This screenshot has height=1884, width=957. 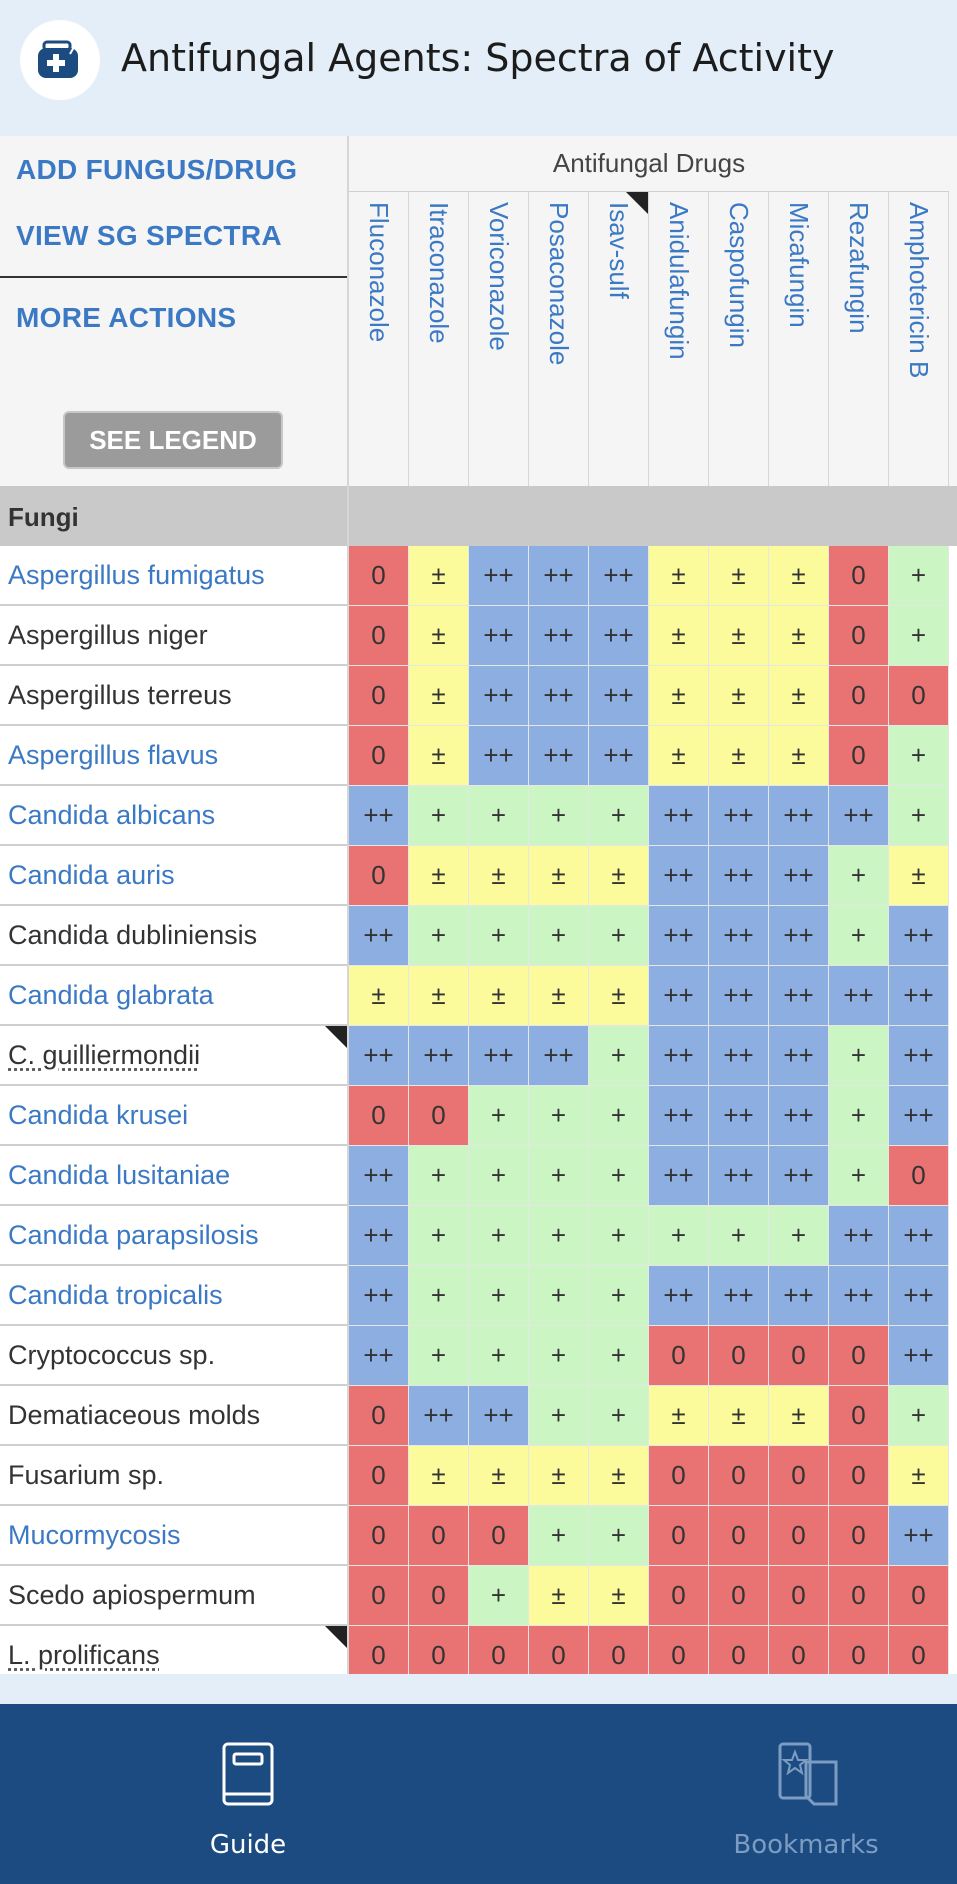 I want to click on fungus-name-cell: Candida lusitaniae, so click(x=173, y=1176).